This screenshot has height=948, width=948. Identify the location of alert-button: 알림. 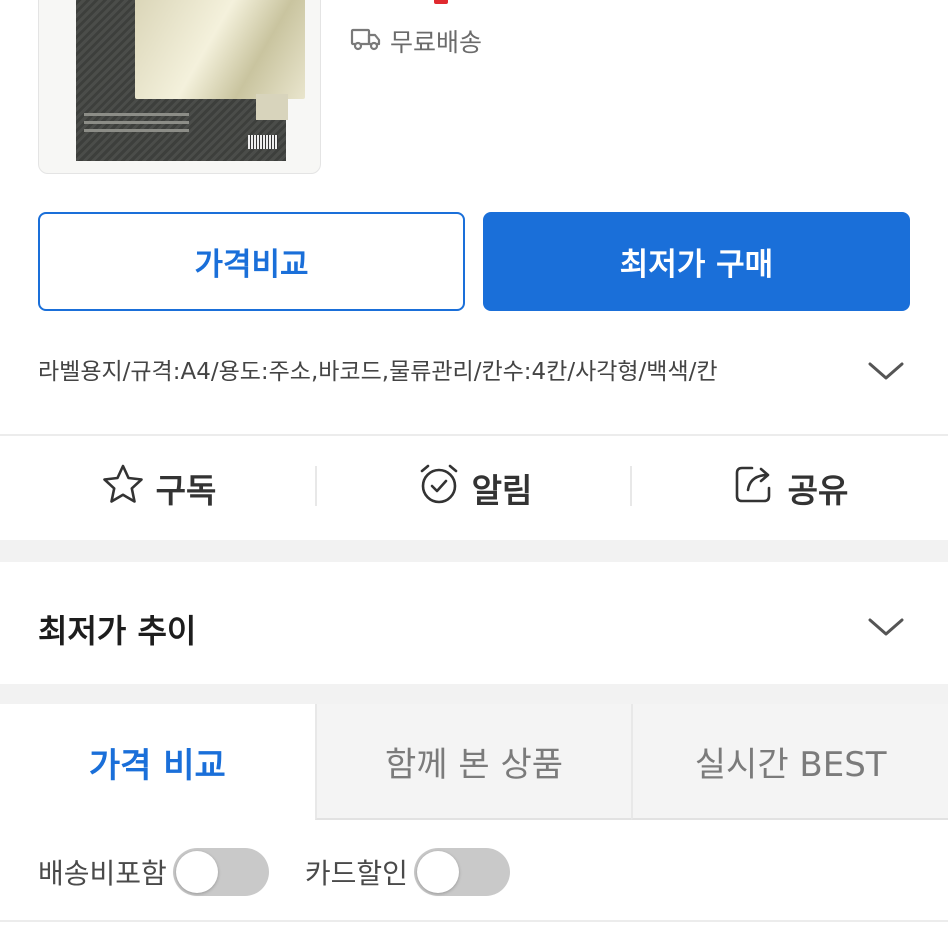
(474, 488).